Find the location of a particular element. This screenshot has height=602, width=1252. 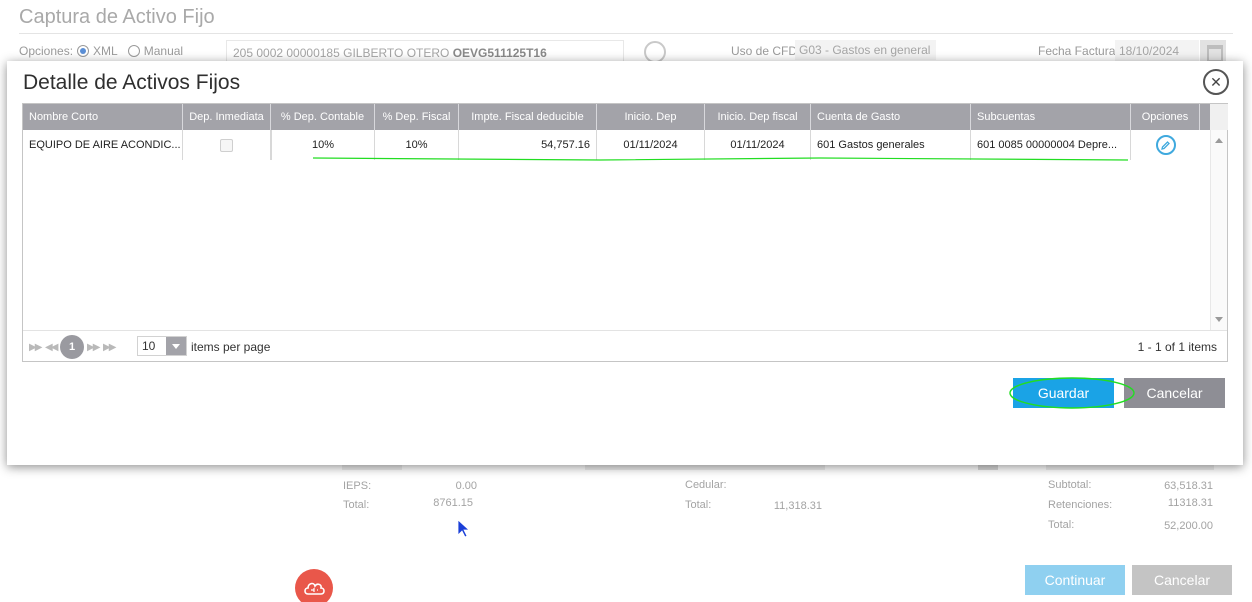

chat-fab-button is located at coordinates (314, 585).